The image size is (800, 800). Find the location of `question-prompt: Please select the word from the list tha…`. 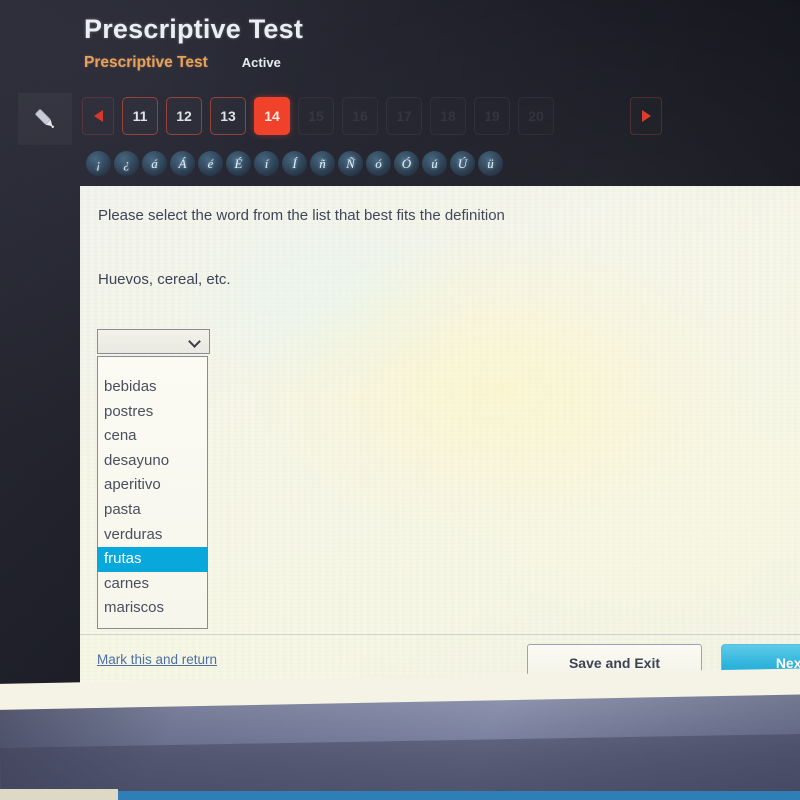

question-prompt: Please select the word from the list tha… is located at coordinates (301, 215).